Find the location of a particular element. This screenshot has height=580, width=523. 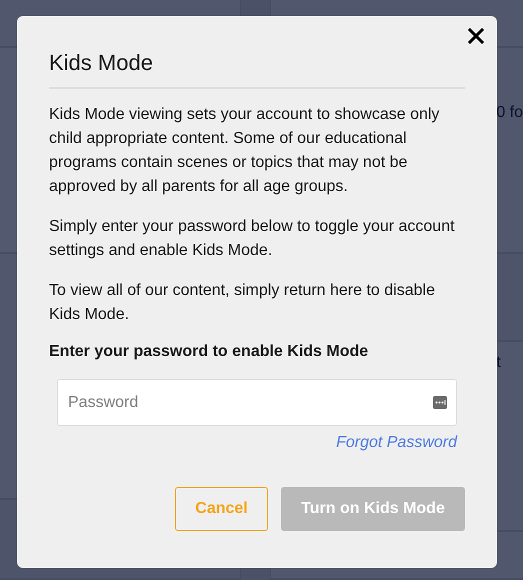

description-text: Simply enter your password below to toggle your account settings and enable Kids Mode. is located at coordinates (252, 239).